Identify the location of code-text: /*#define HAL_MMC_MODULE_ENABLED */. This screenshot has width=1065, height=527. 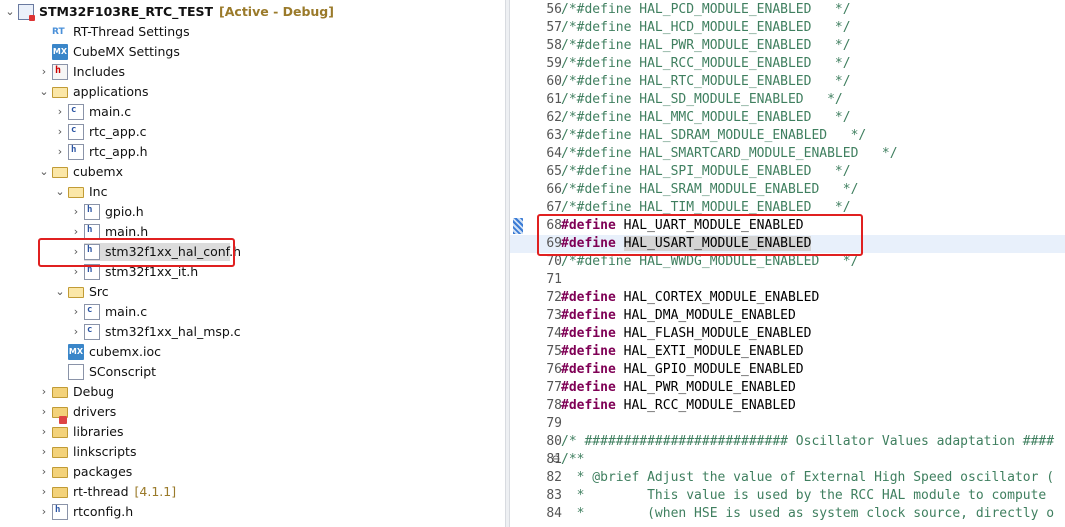
(706, 118).